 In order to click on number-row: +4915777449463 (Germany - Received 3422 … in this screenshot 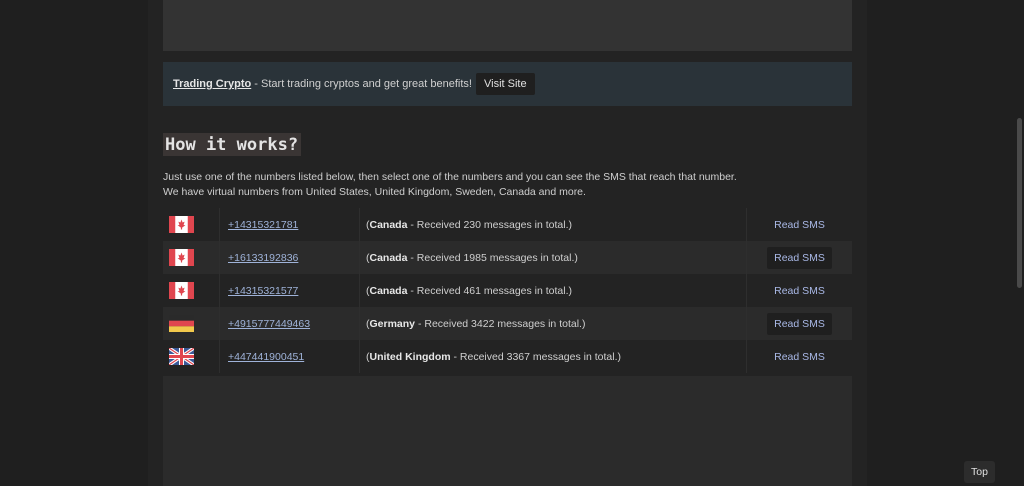, I will do `click(507, 323)`.